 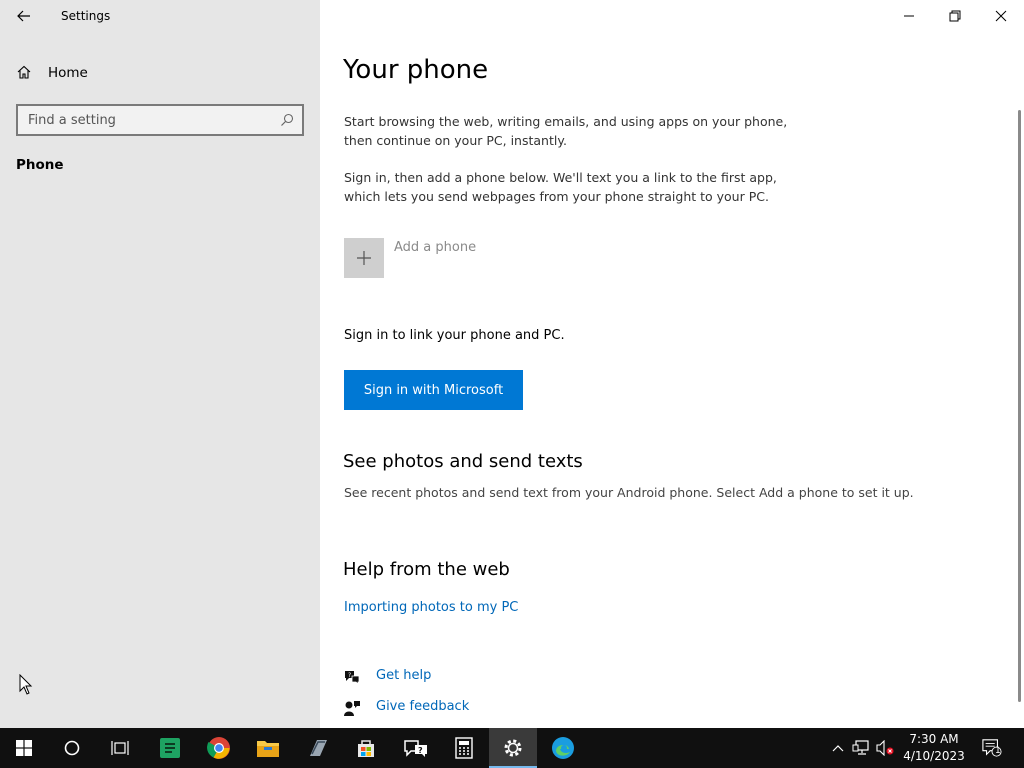 What do you see at coordinates (288, 120) in the screenshot?
I see `search-icon` at bounding box center [288, 120].